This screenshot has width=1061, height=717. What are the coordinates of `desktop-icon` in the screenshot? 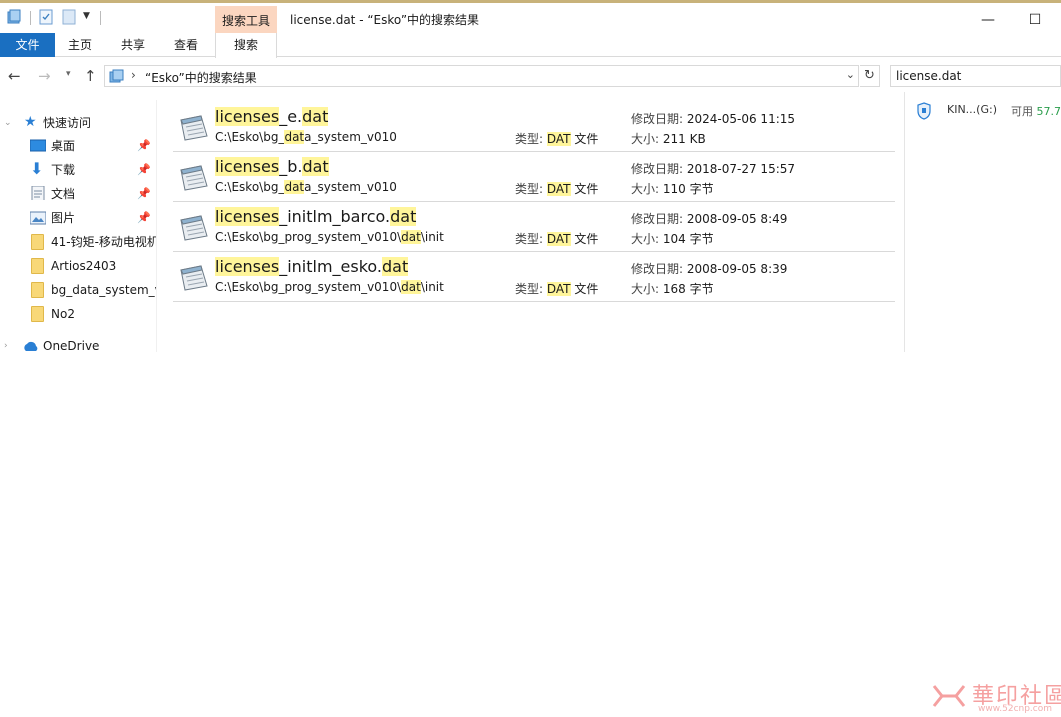 It's located at (38, 145).